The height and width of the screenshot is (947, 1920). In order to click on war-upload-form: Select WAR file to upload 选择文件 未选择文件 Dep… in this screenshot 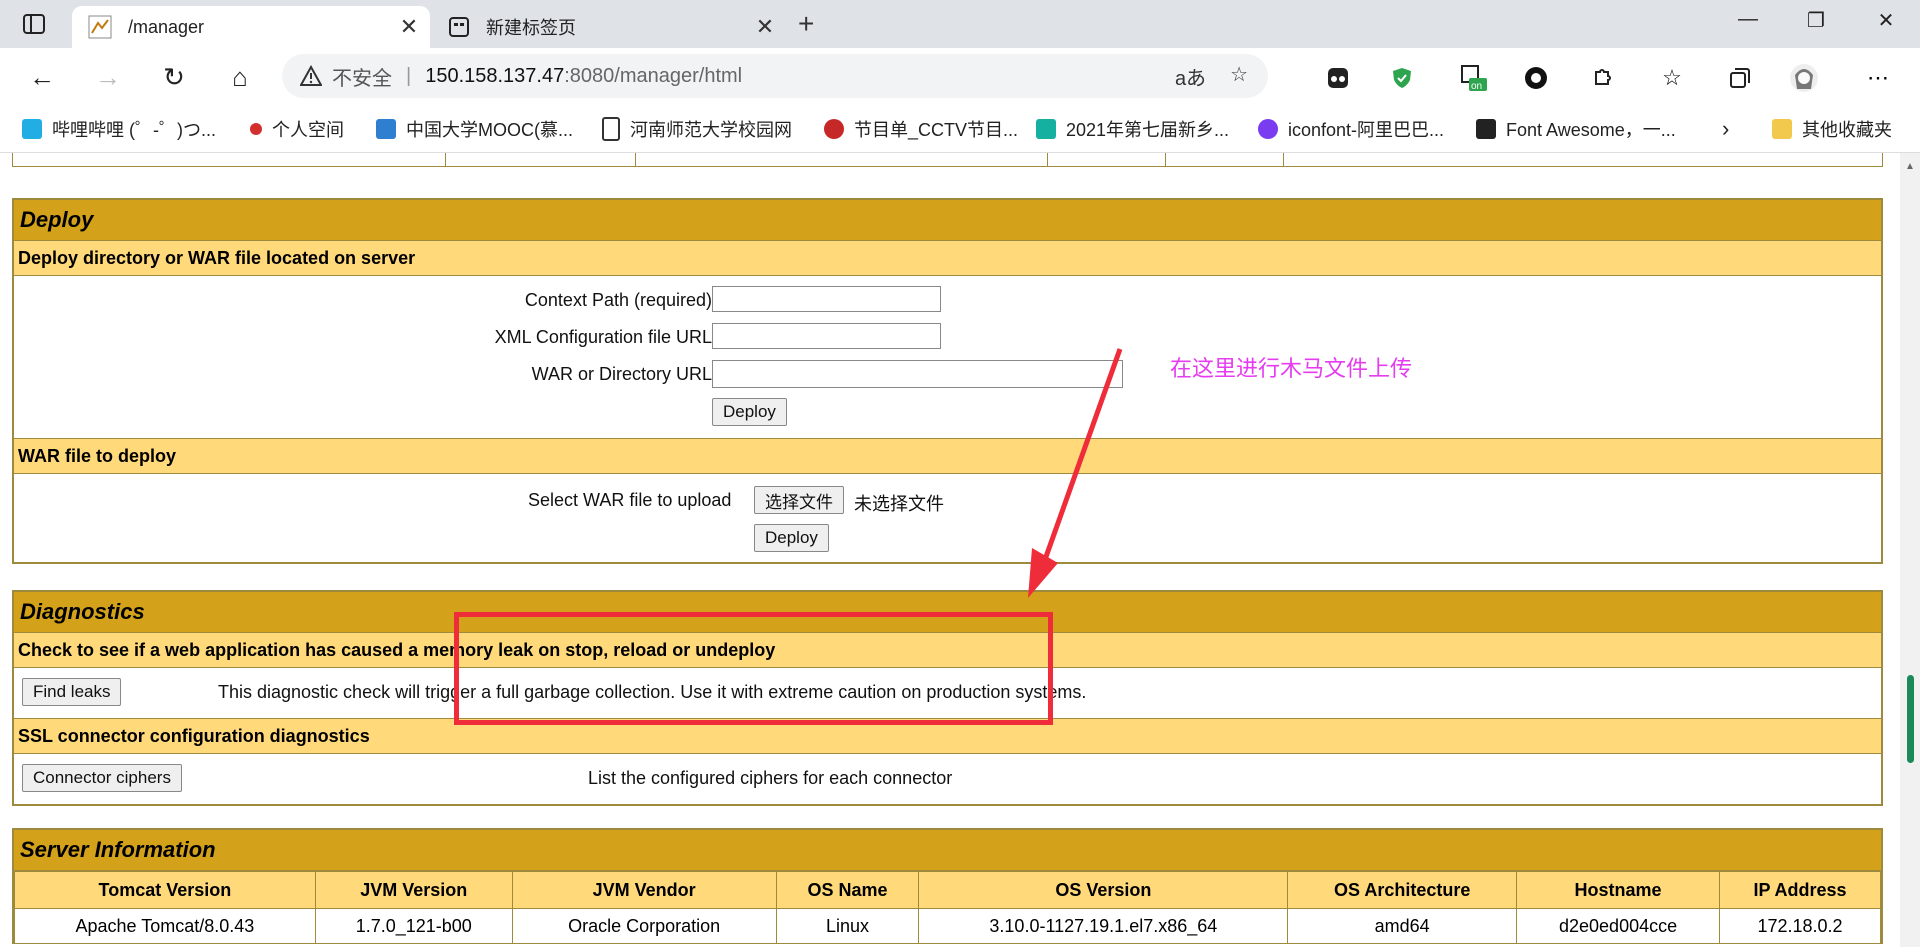, I will do `click(947, 518)`.